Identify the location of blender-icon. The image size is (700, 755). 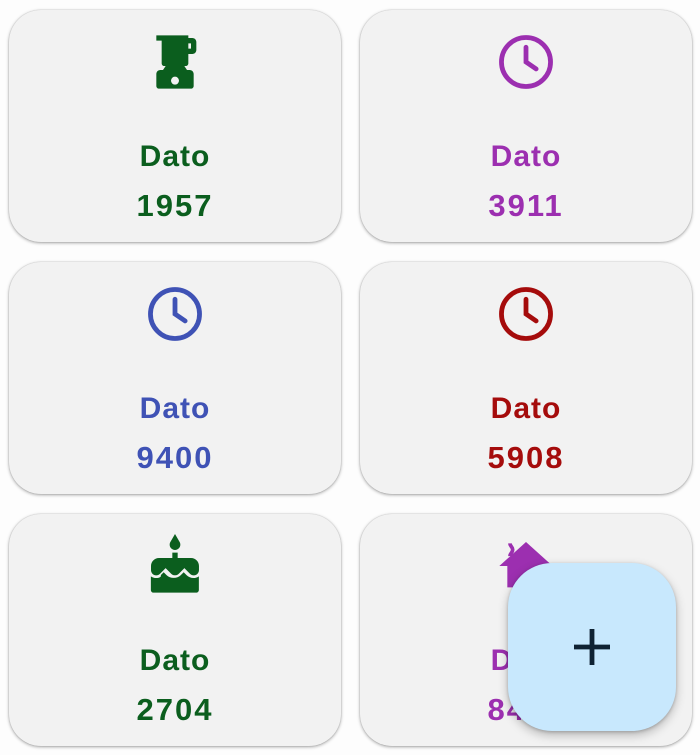
(175, 62).